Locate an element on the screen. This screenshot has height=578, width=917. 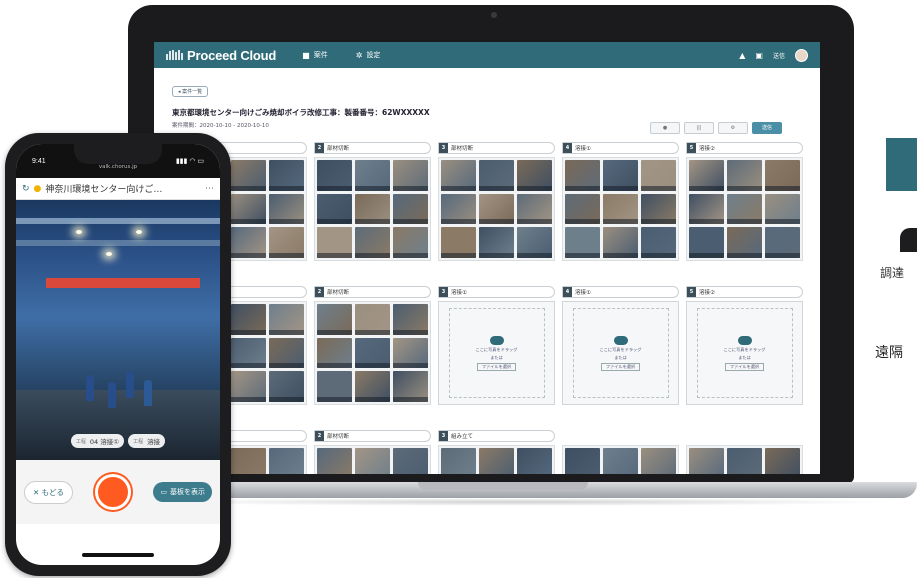
process-tag: 3 組み立て is located at coordinates (496, 436).